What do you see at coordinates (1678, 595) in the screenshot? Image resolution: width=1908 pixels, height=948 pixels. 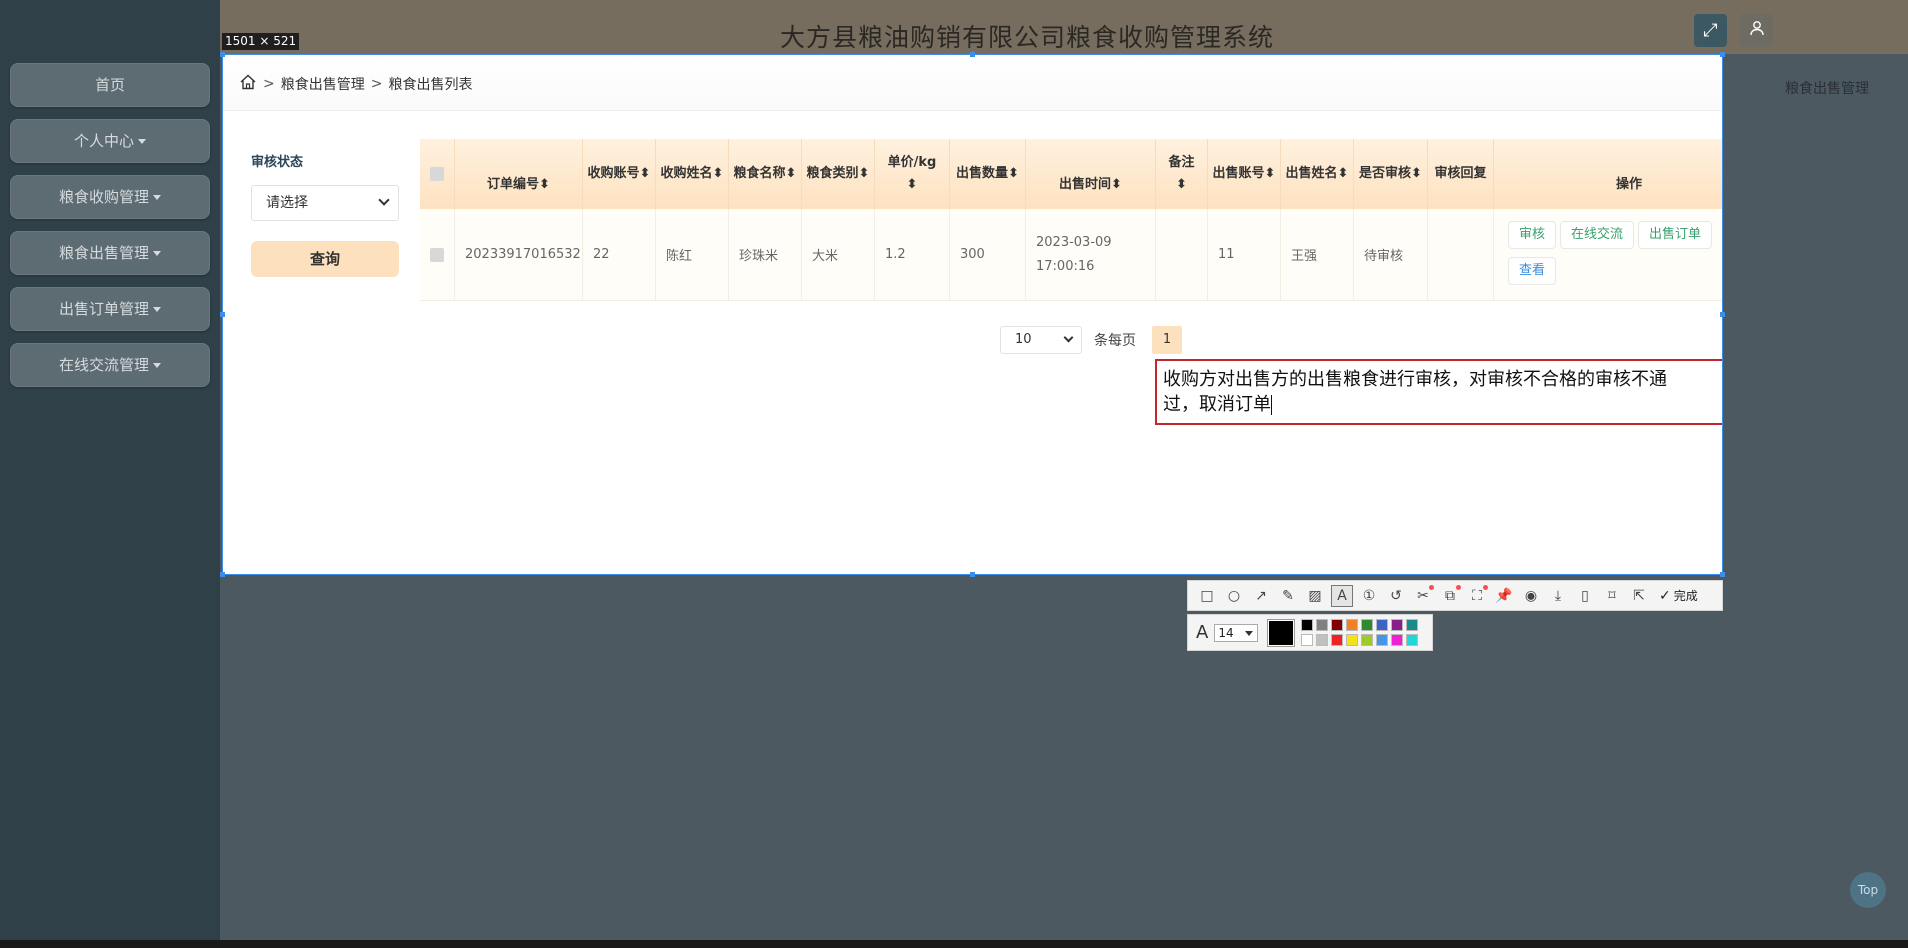 I see `done-button: ✓ 完成` at bounding box center [1678, 595].